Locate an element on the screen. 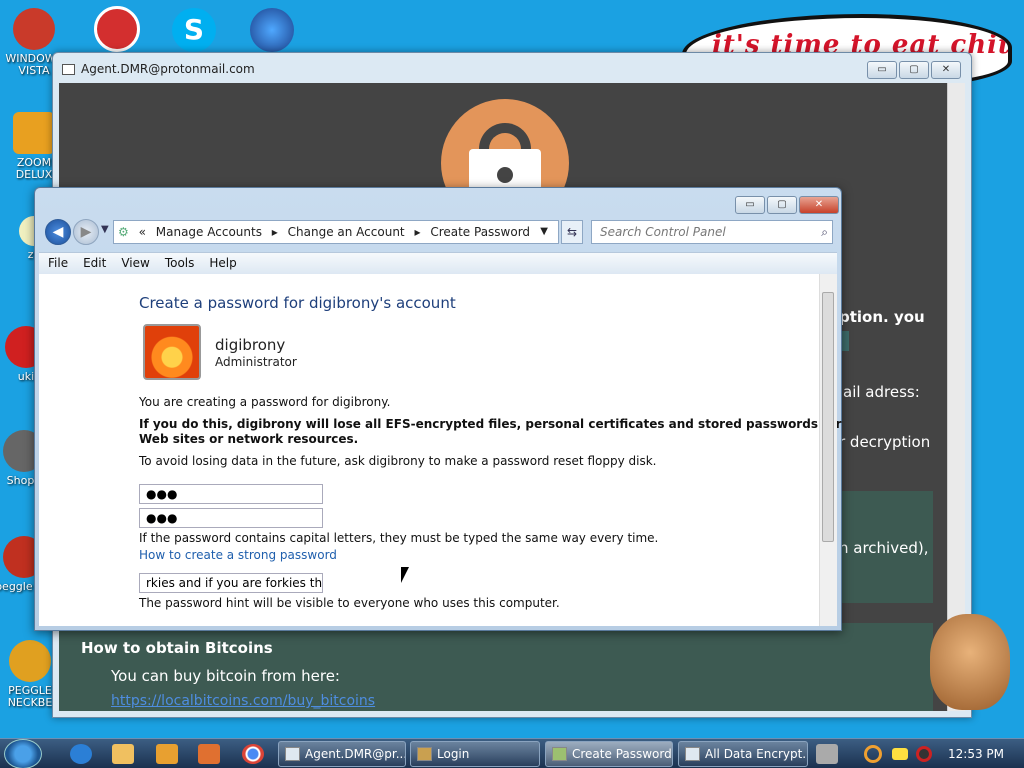  recent-pages-dropdown-icon: ▼ is located at coordinates (105, 229).